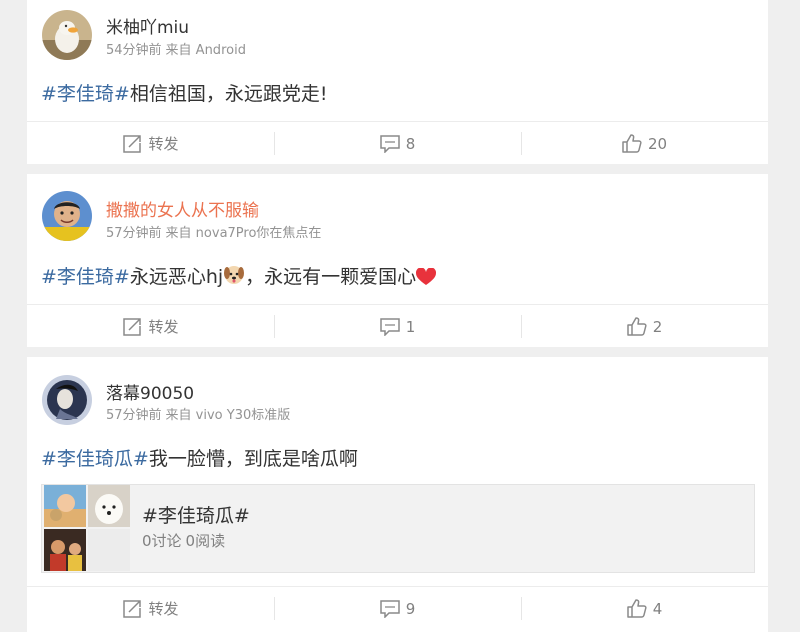  Describe the element at coordinates (398, 528) in the screenshot. I see `topic-card: #李佳琦瓜# 0讨论 0阅读` at that location.